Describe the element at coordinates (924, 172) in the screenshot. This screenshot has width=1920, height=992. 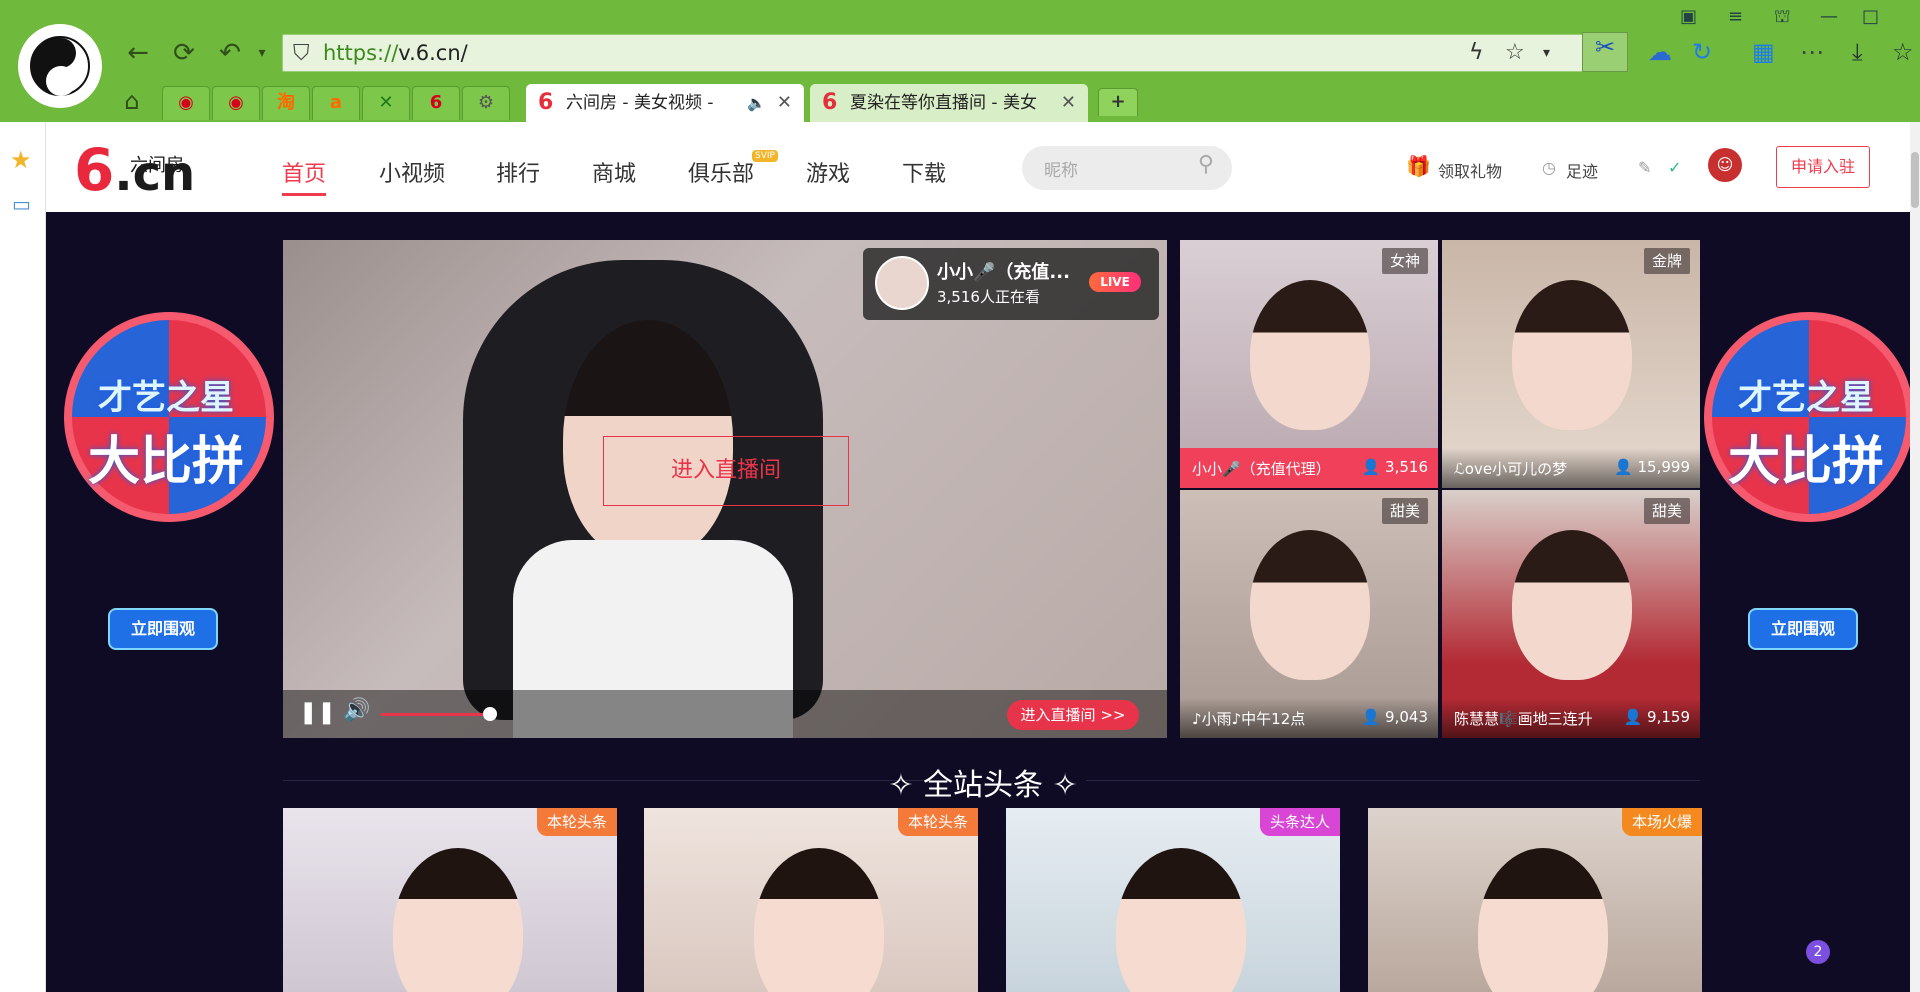
I see `nav-download: 下载` at that location.